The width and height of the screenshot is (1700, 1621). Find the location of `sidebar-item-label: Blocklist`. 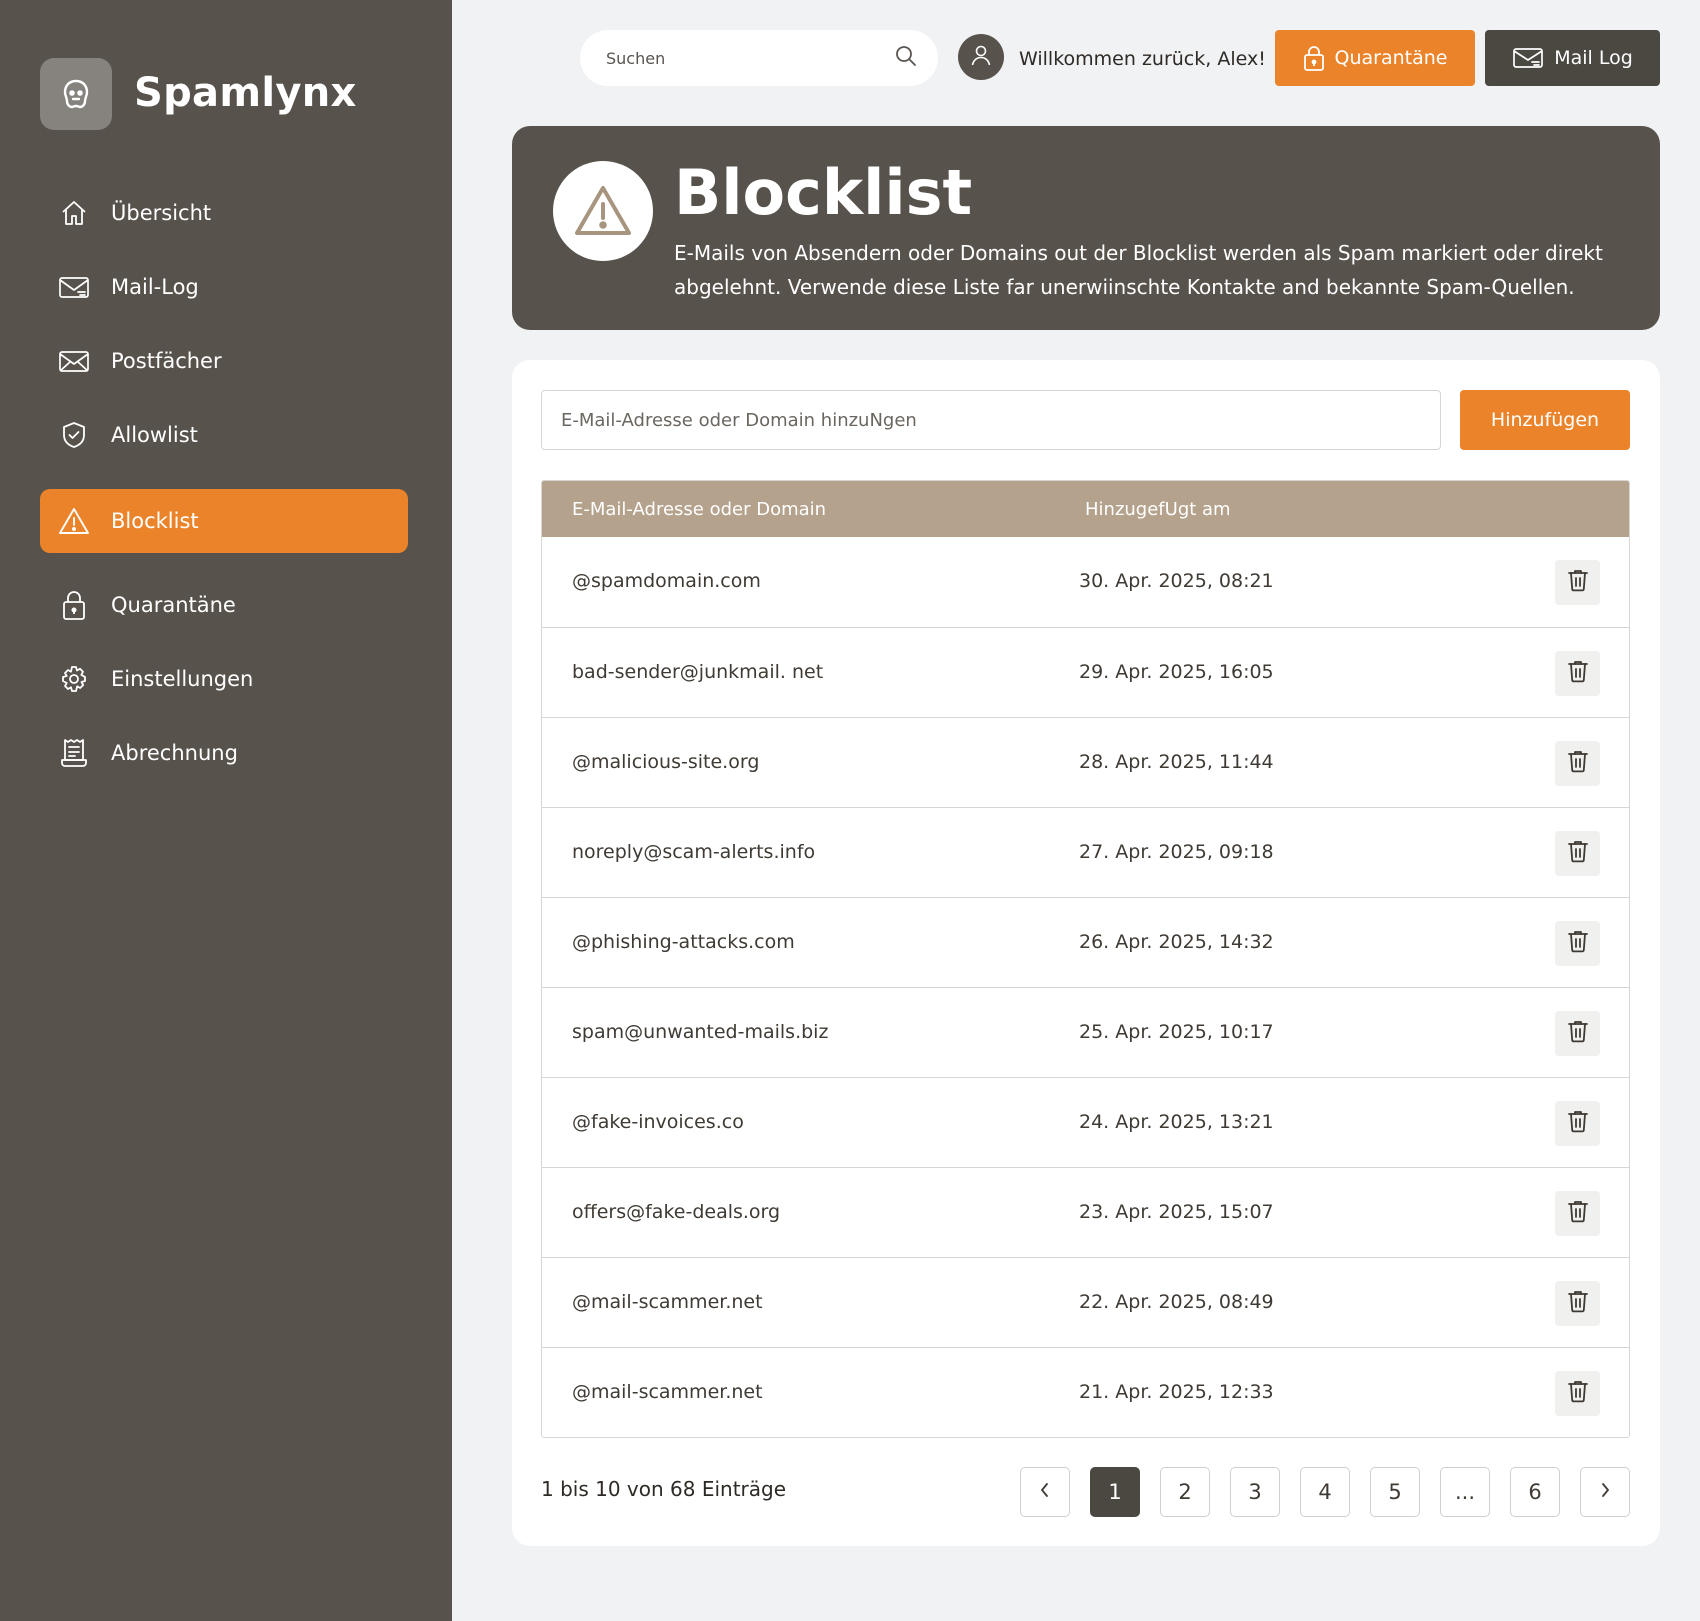

sidebar-item-label: Blocklist is located at coordinates (155, 521).